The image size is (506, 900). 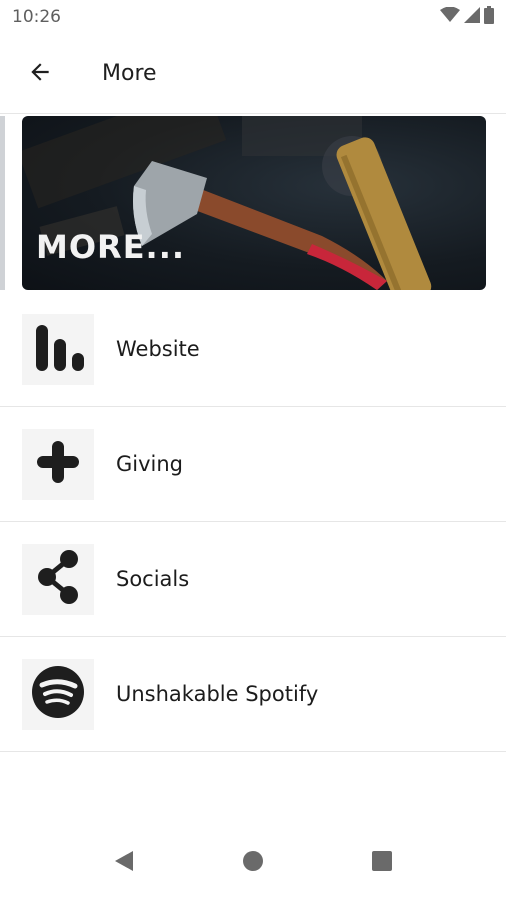 I want to click on spotify-icon, so click(x=58, y=694).